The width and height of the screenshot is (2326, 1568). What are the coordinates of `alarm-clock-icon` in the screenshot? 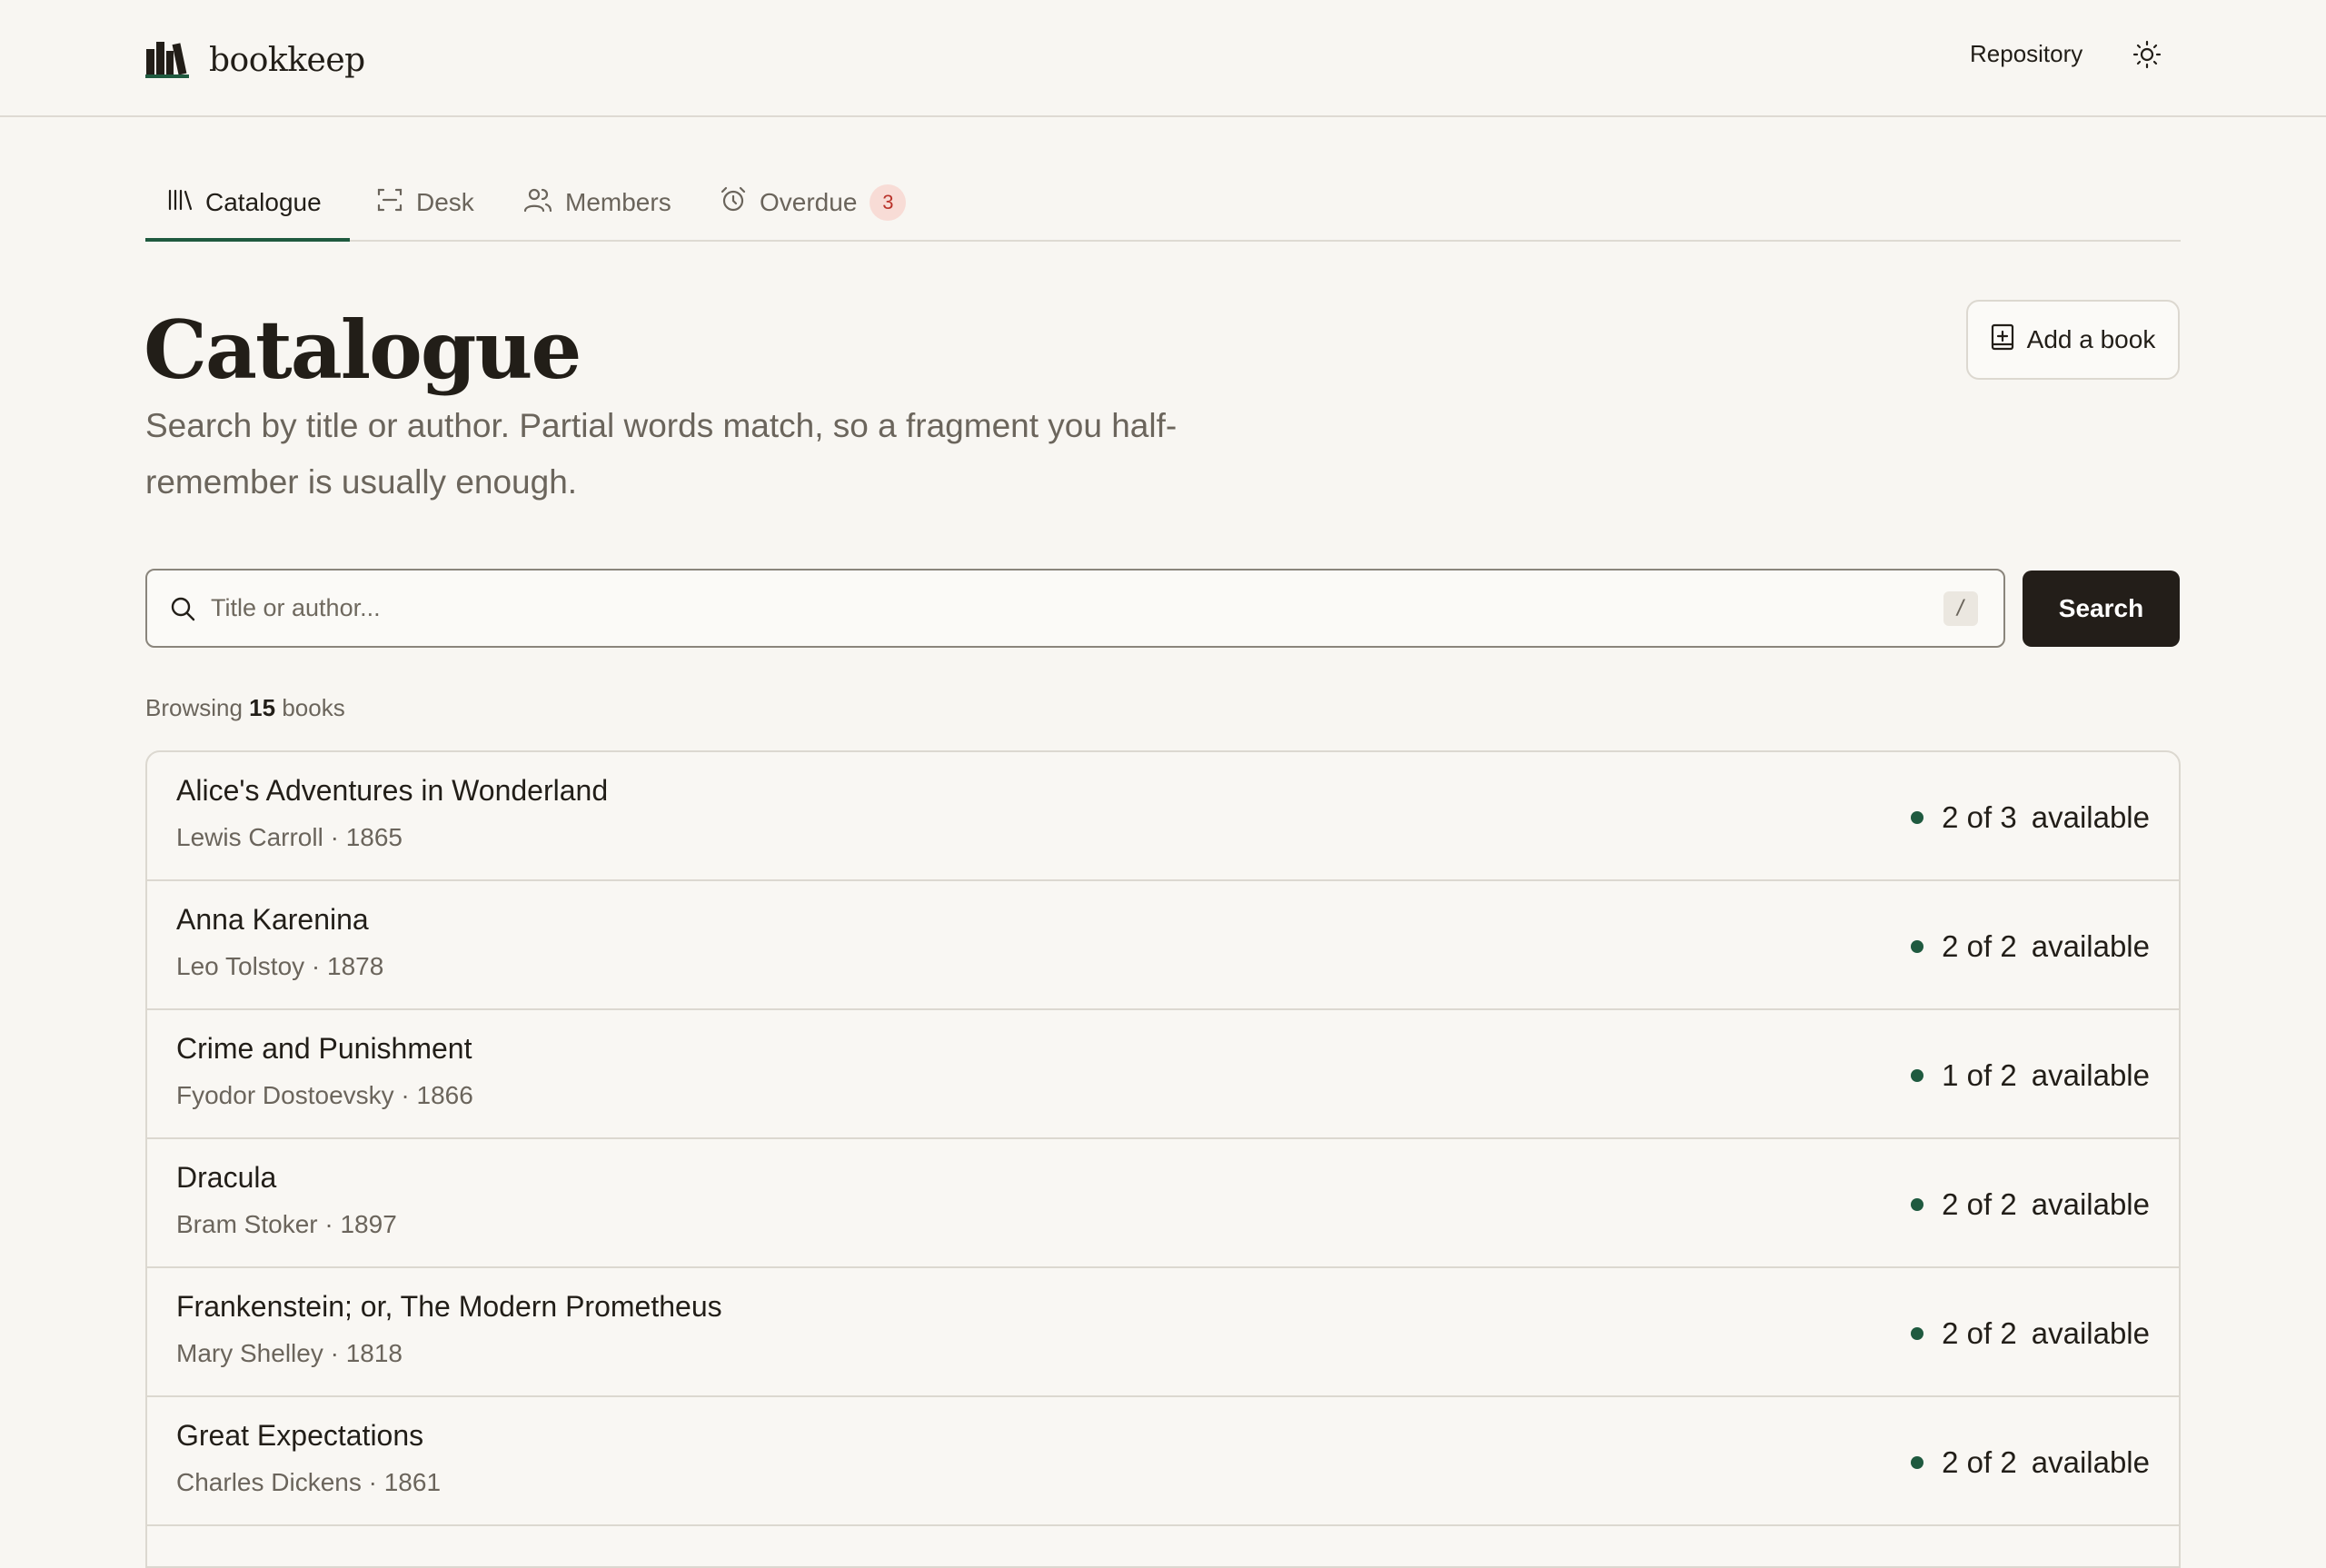 It's located at (733, 203).